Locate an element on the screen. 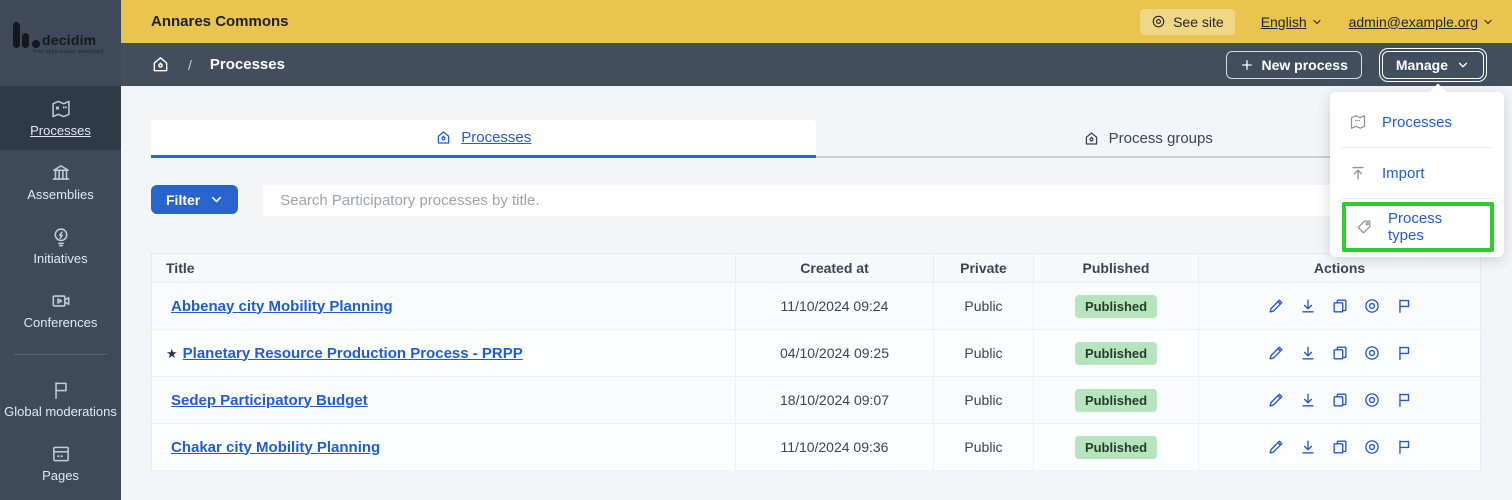 This screenshot has width=1512, height=500. bank-icon is located at coordinates (60, 172).